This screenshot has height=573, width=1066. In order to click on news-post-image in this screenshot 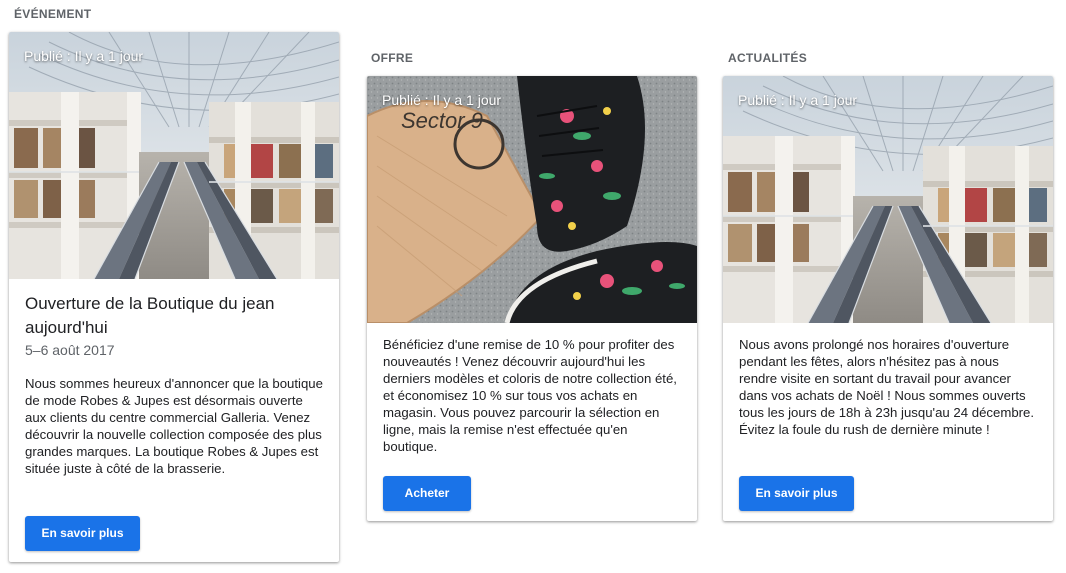, I will do `click(888, 199)`.